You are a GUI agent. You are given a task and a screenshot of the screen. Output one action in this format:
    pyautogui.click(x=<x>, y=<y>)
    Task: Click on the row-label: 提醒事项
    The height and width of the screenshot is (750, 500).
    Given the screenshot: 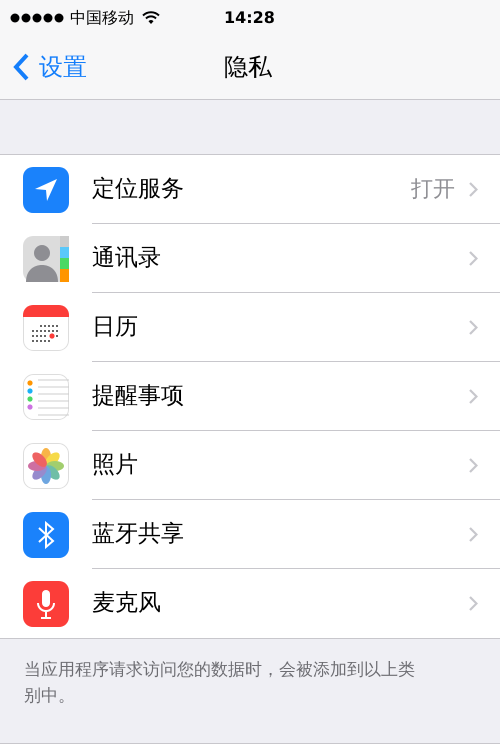 What is the action you would take?
    pyautogui.click(x=138, y=396)
    